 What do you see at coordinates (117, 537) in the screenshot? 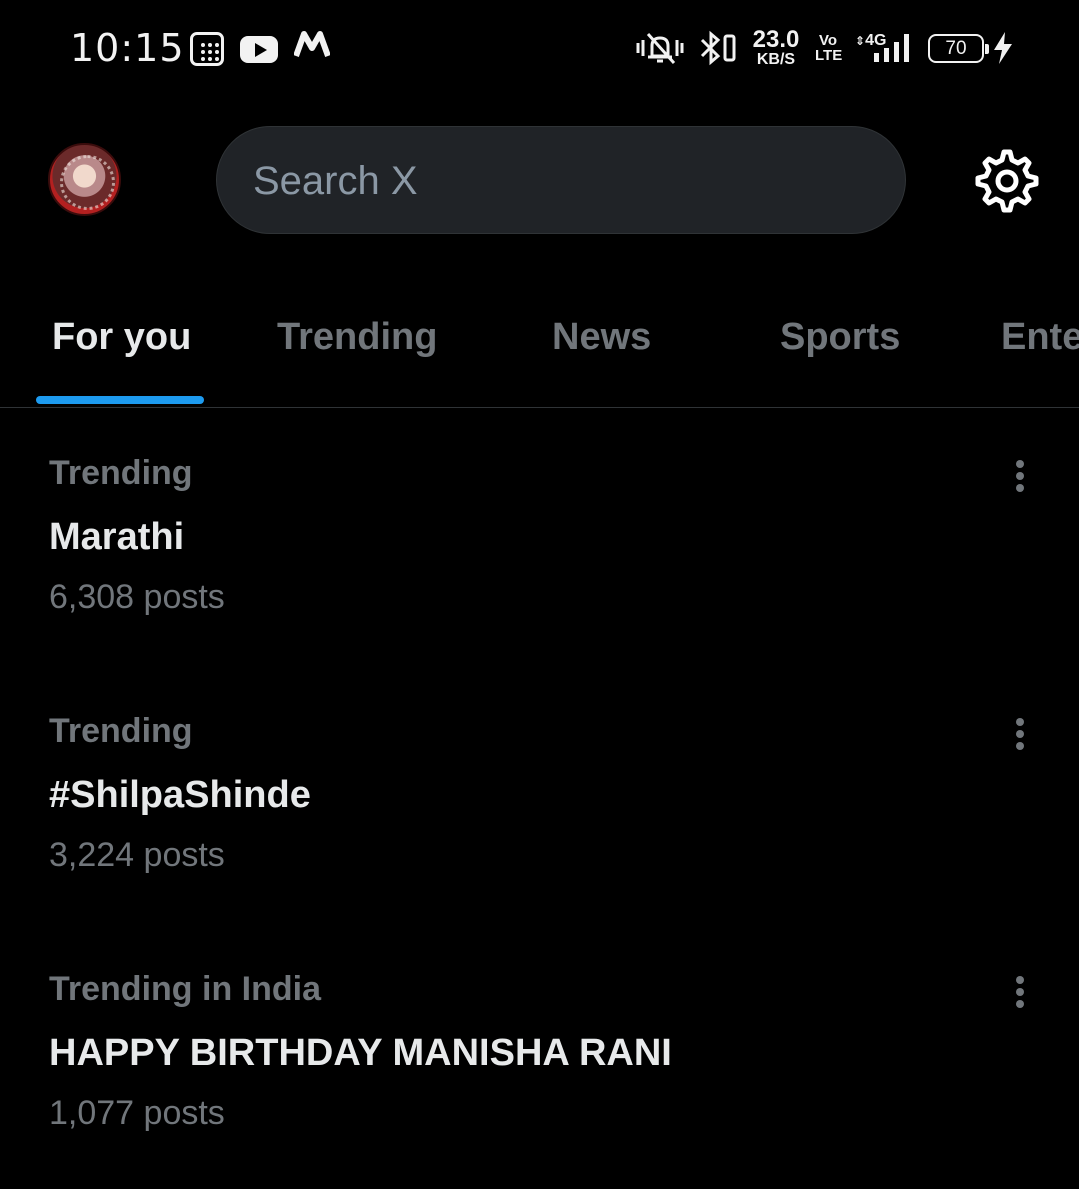
I see `trend-name: Marathi` at bounding box center [117, 537].